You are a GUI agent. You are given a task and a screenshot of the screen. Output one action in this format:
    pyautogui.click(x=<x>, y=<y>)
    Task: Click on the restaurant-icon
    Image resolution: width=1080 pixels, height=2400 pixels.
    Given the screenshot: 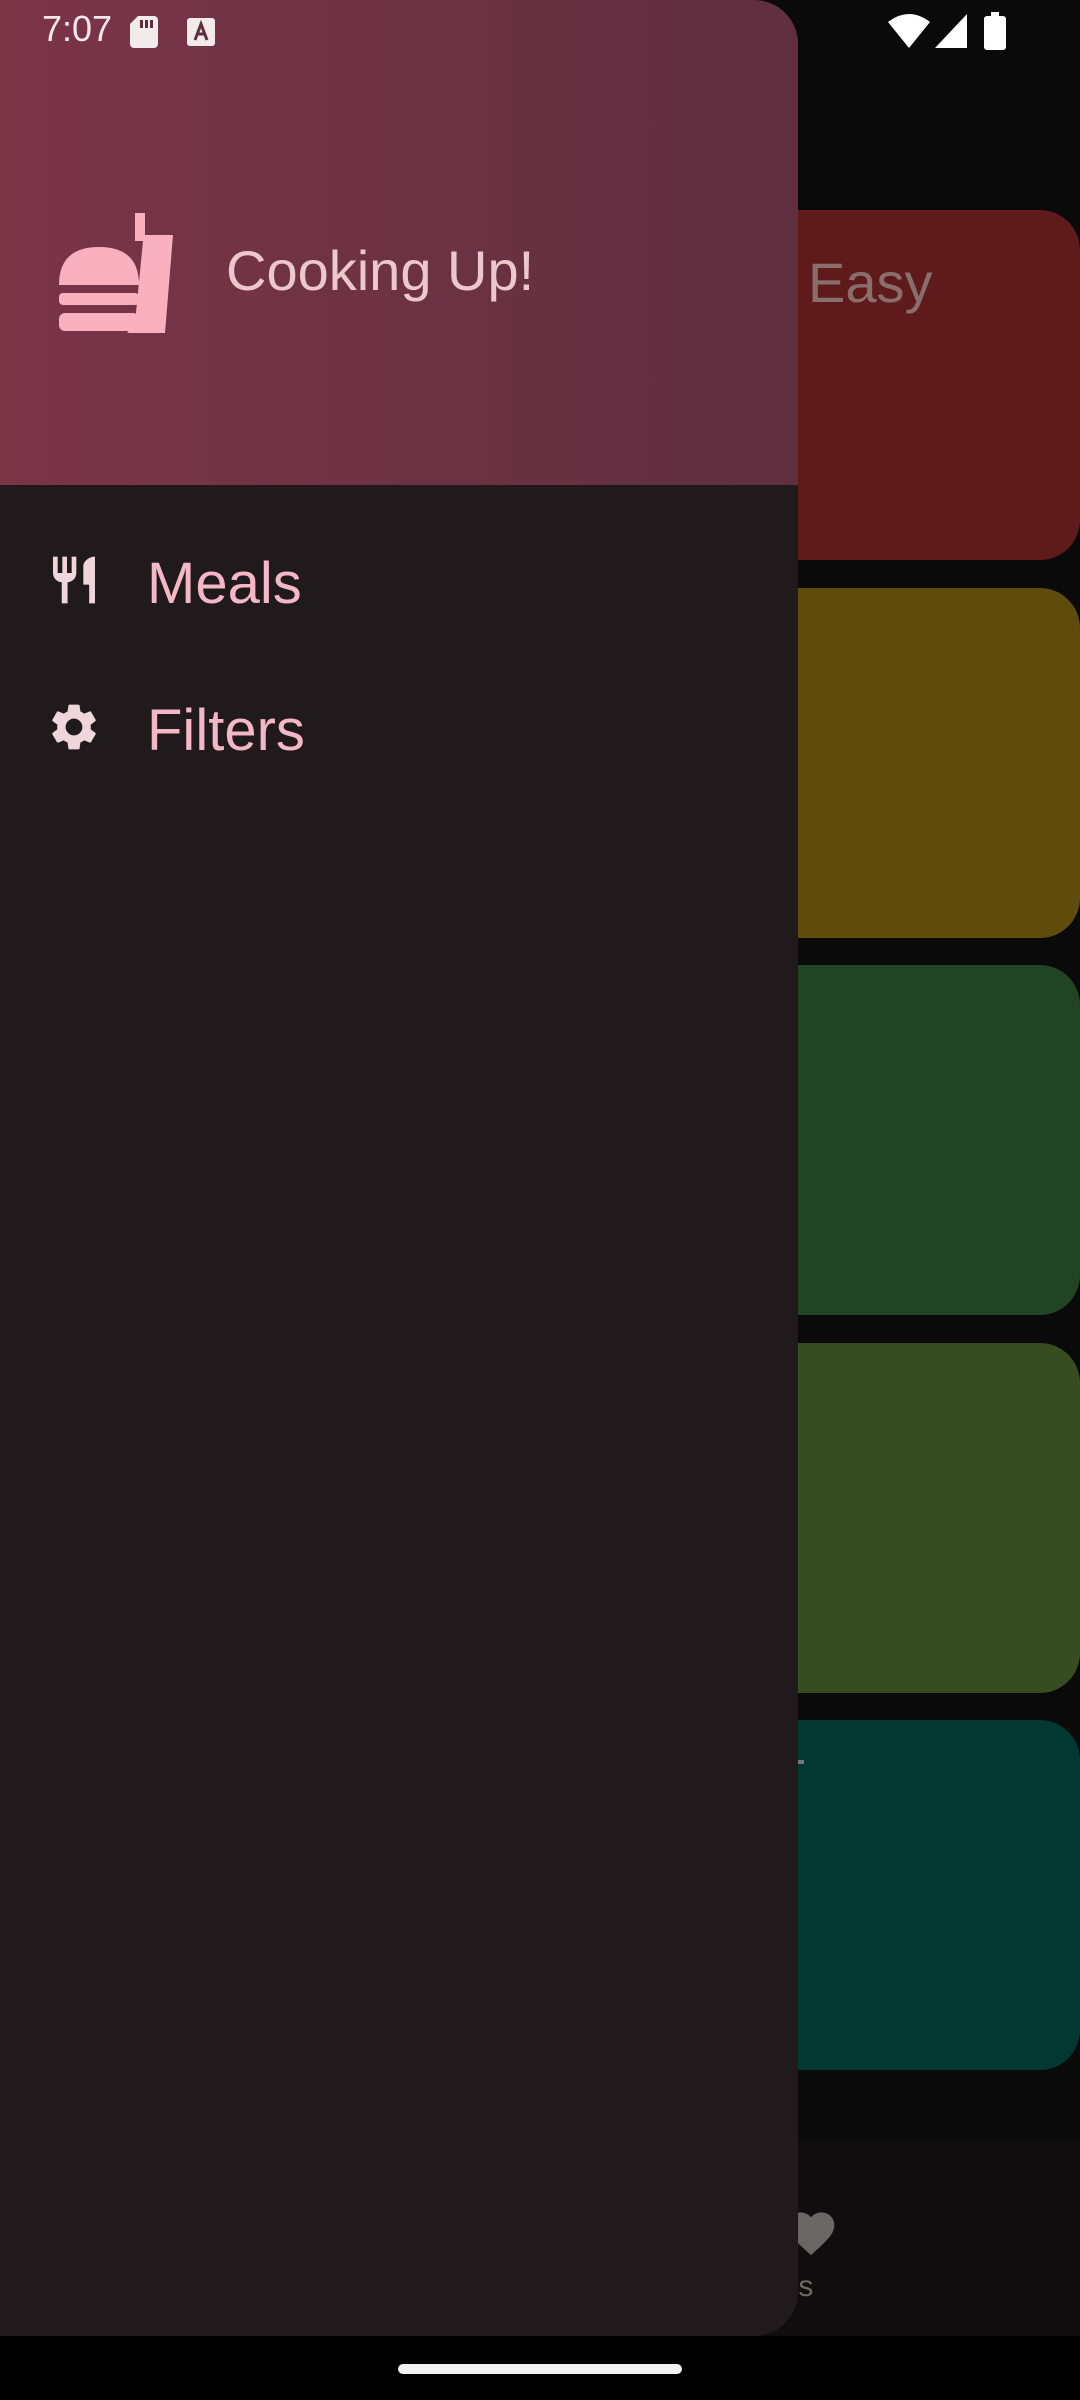 What is the action you would take?
    pyautogui.click(x=74, y=580)
    